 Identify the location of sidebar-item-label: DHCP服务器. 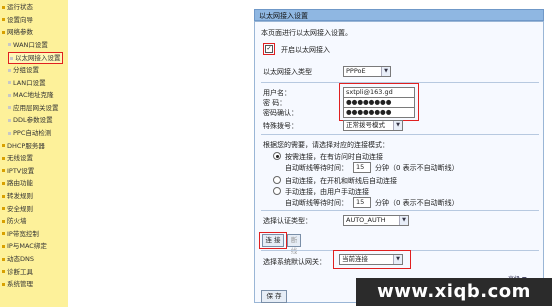
(26, 145).